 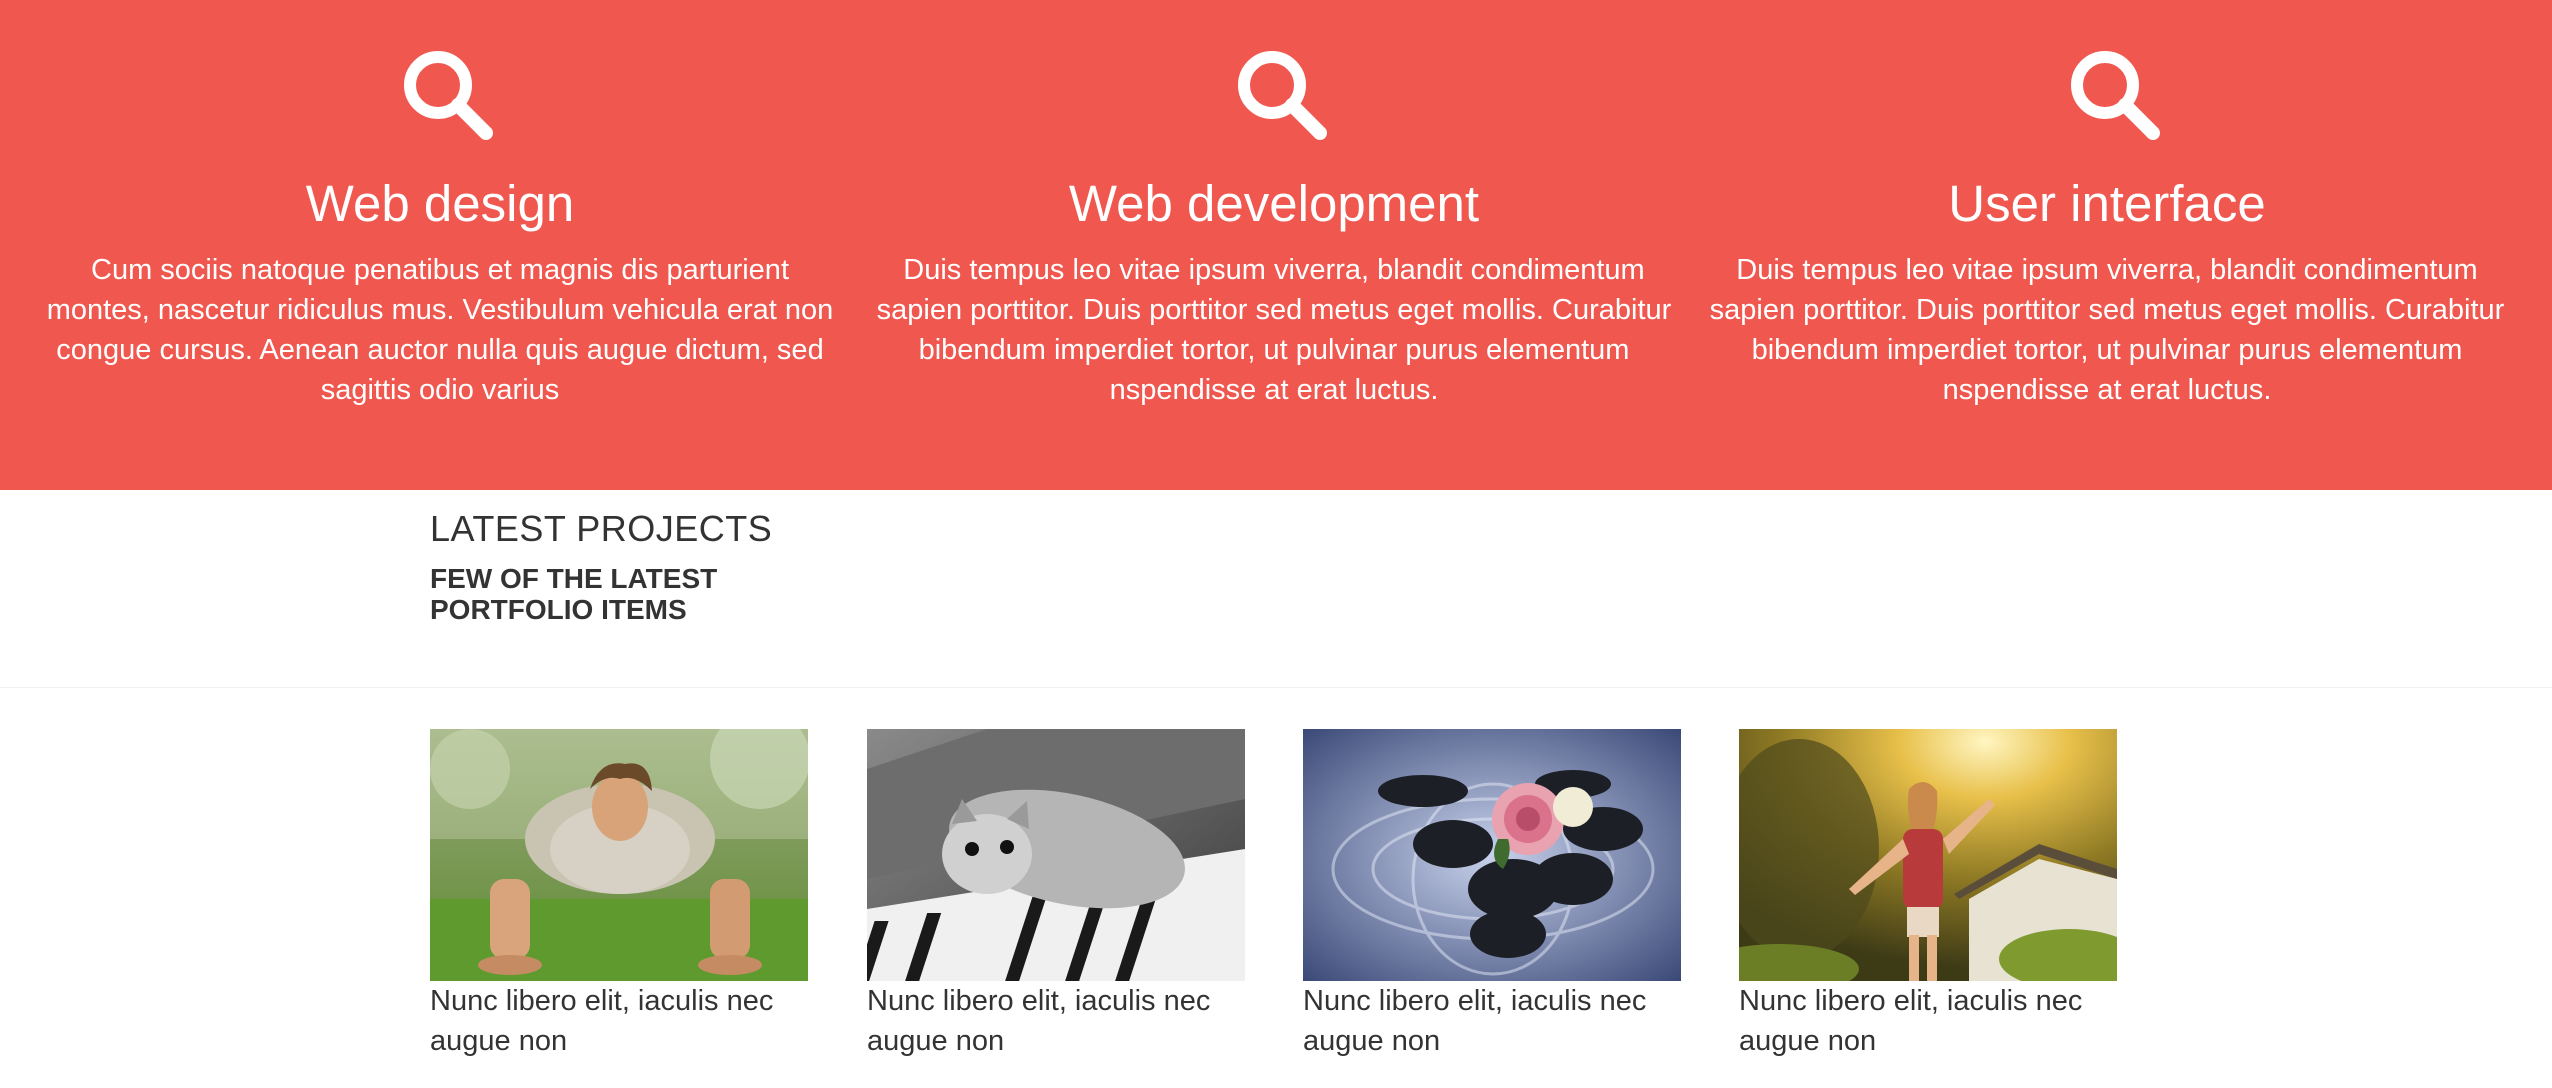 I want to click on section-divider, so click(x=1276, y=687).